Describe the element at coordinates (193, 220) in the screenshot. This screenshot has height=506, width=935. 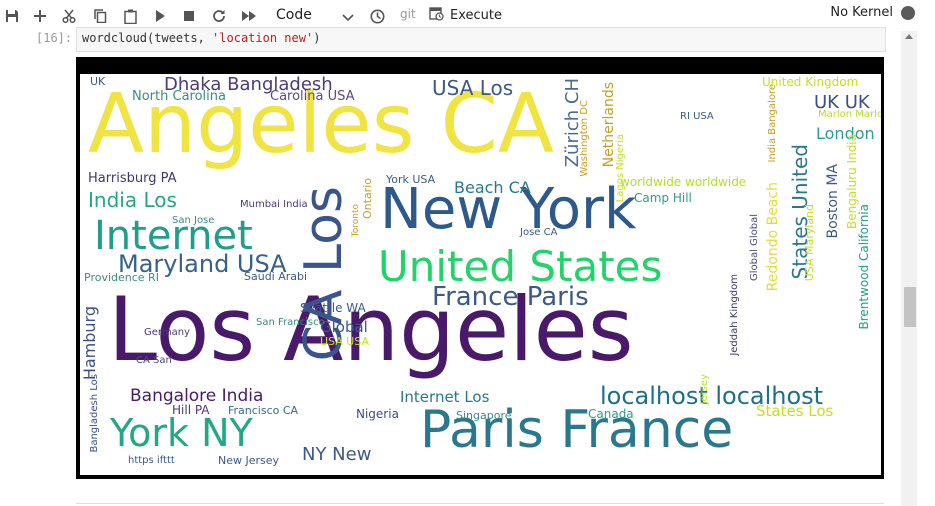
I see `wordcloud-word: San Jose` at that location.